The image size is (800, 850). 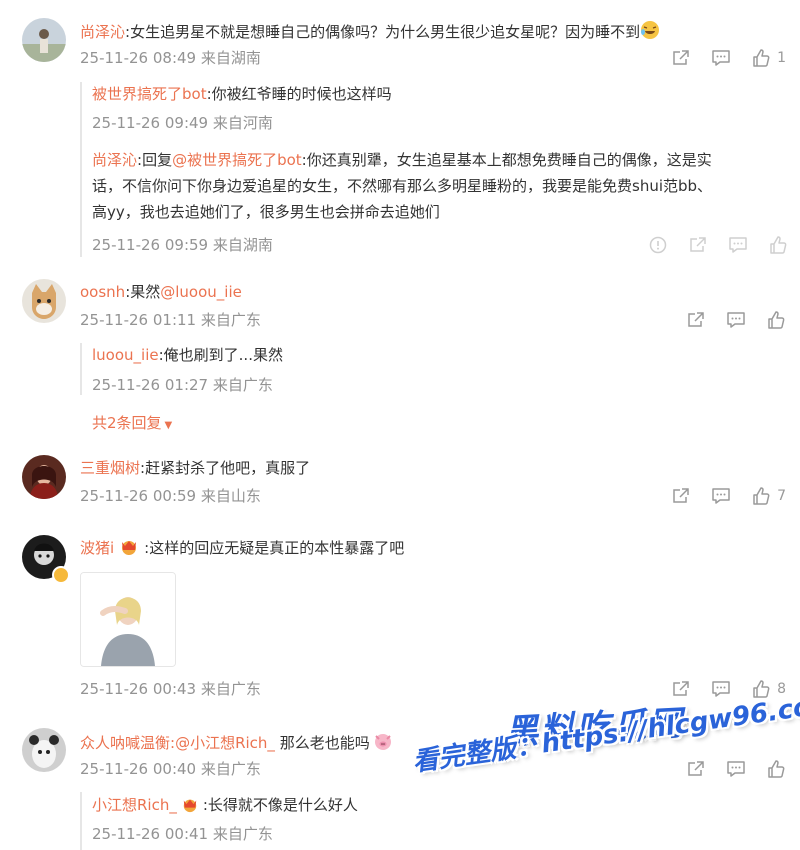 I want to click on username: 小江想Rich_, so click(x=134, y=805).